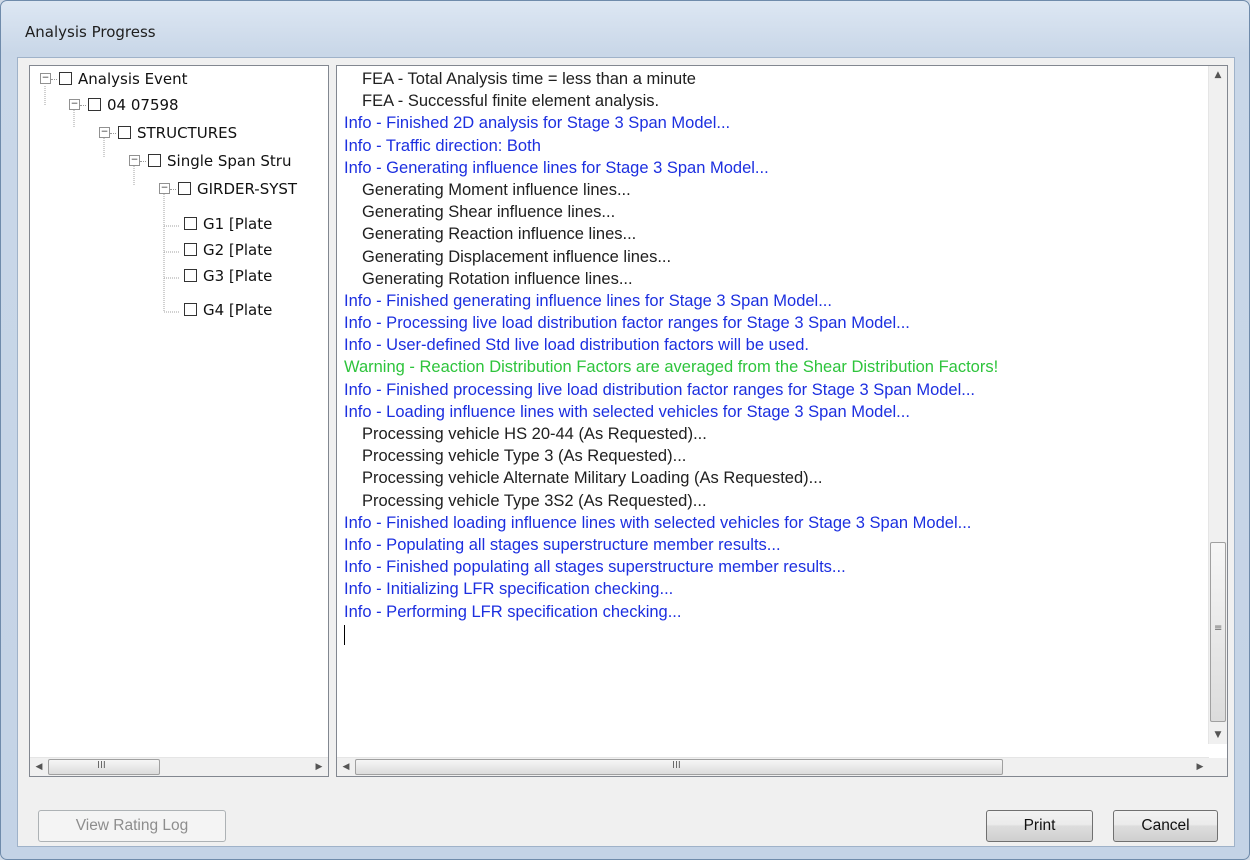  Describe the element at coordinates (238, 310) in the screenshot. I see `tree-node-label: G4 [Plate` at that location.